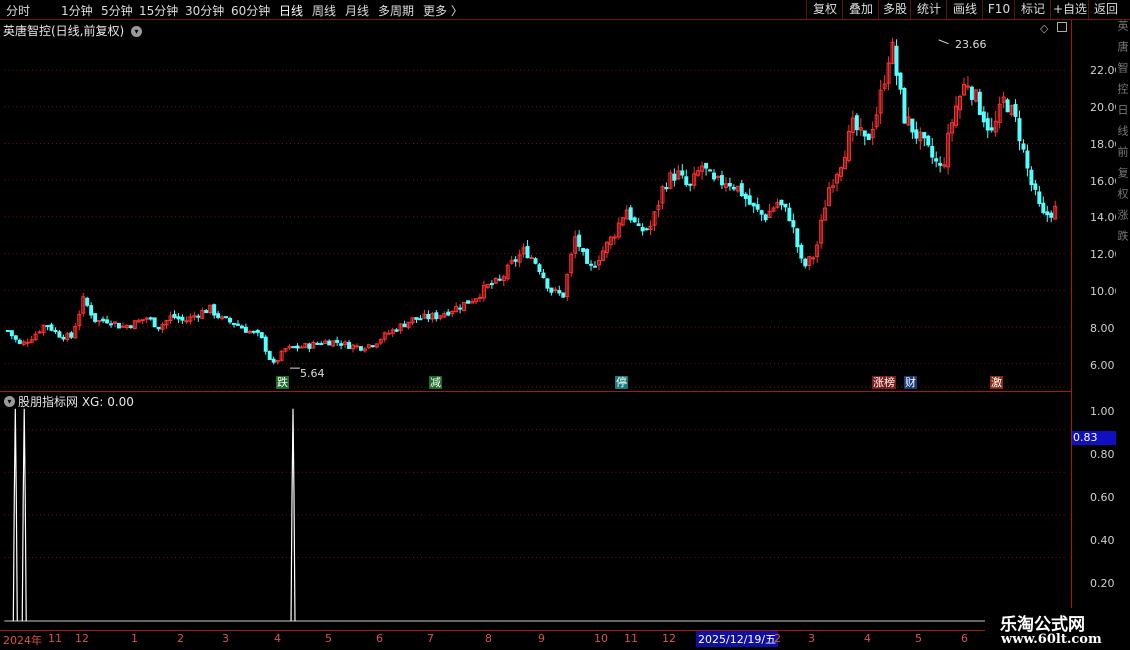 This screenshot has height=650, width=1130. I want to click on add-watchlist-button: +自选, so click(1069, 9).